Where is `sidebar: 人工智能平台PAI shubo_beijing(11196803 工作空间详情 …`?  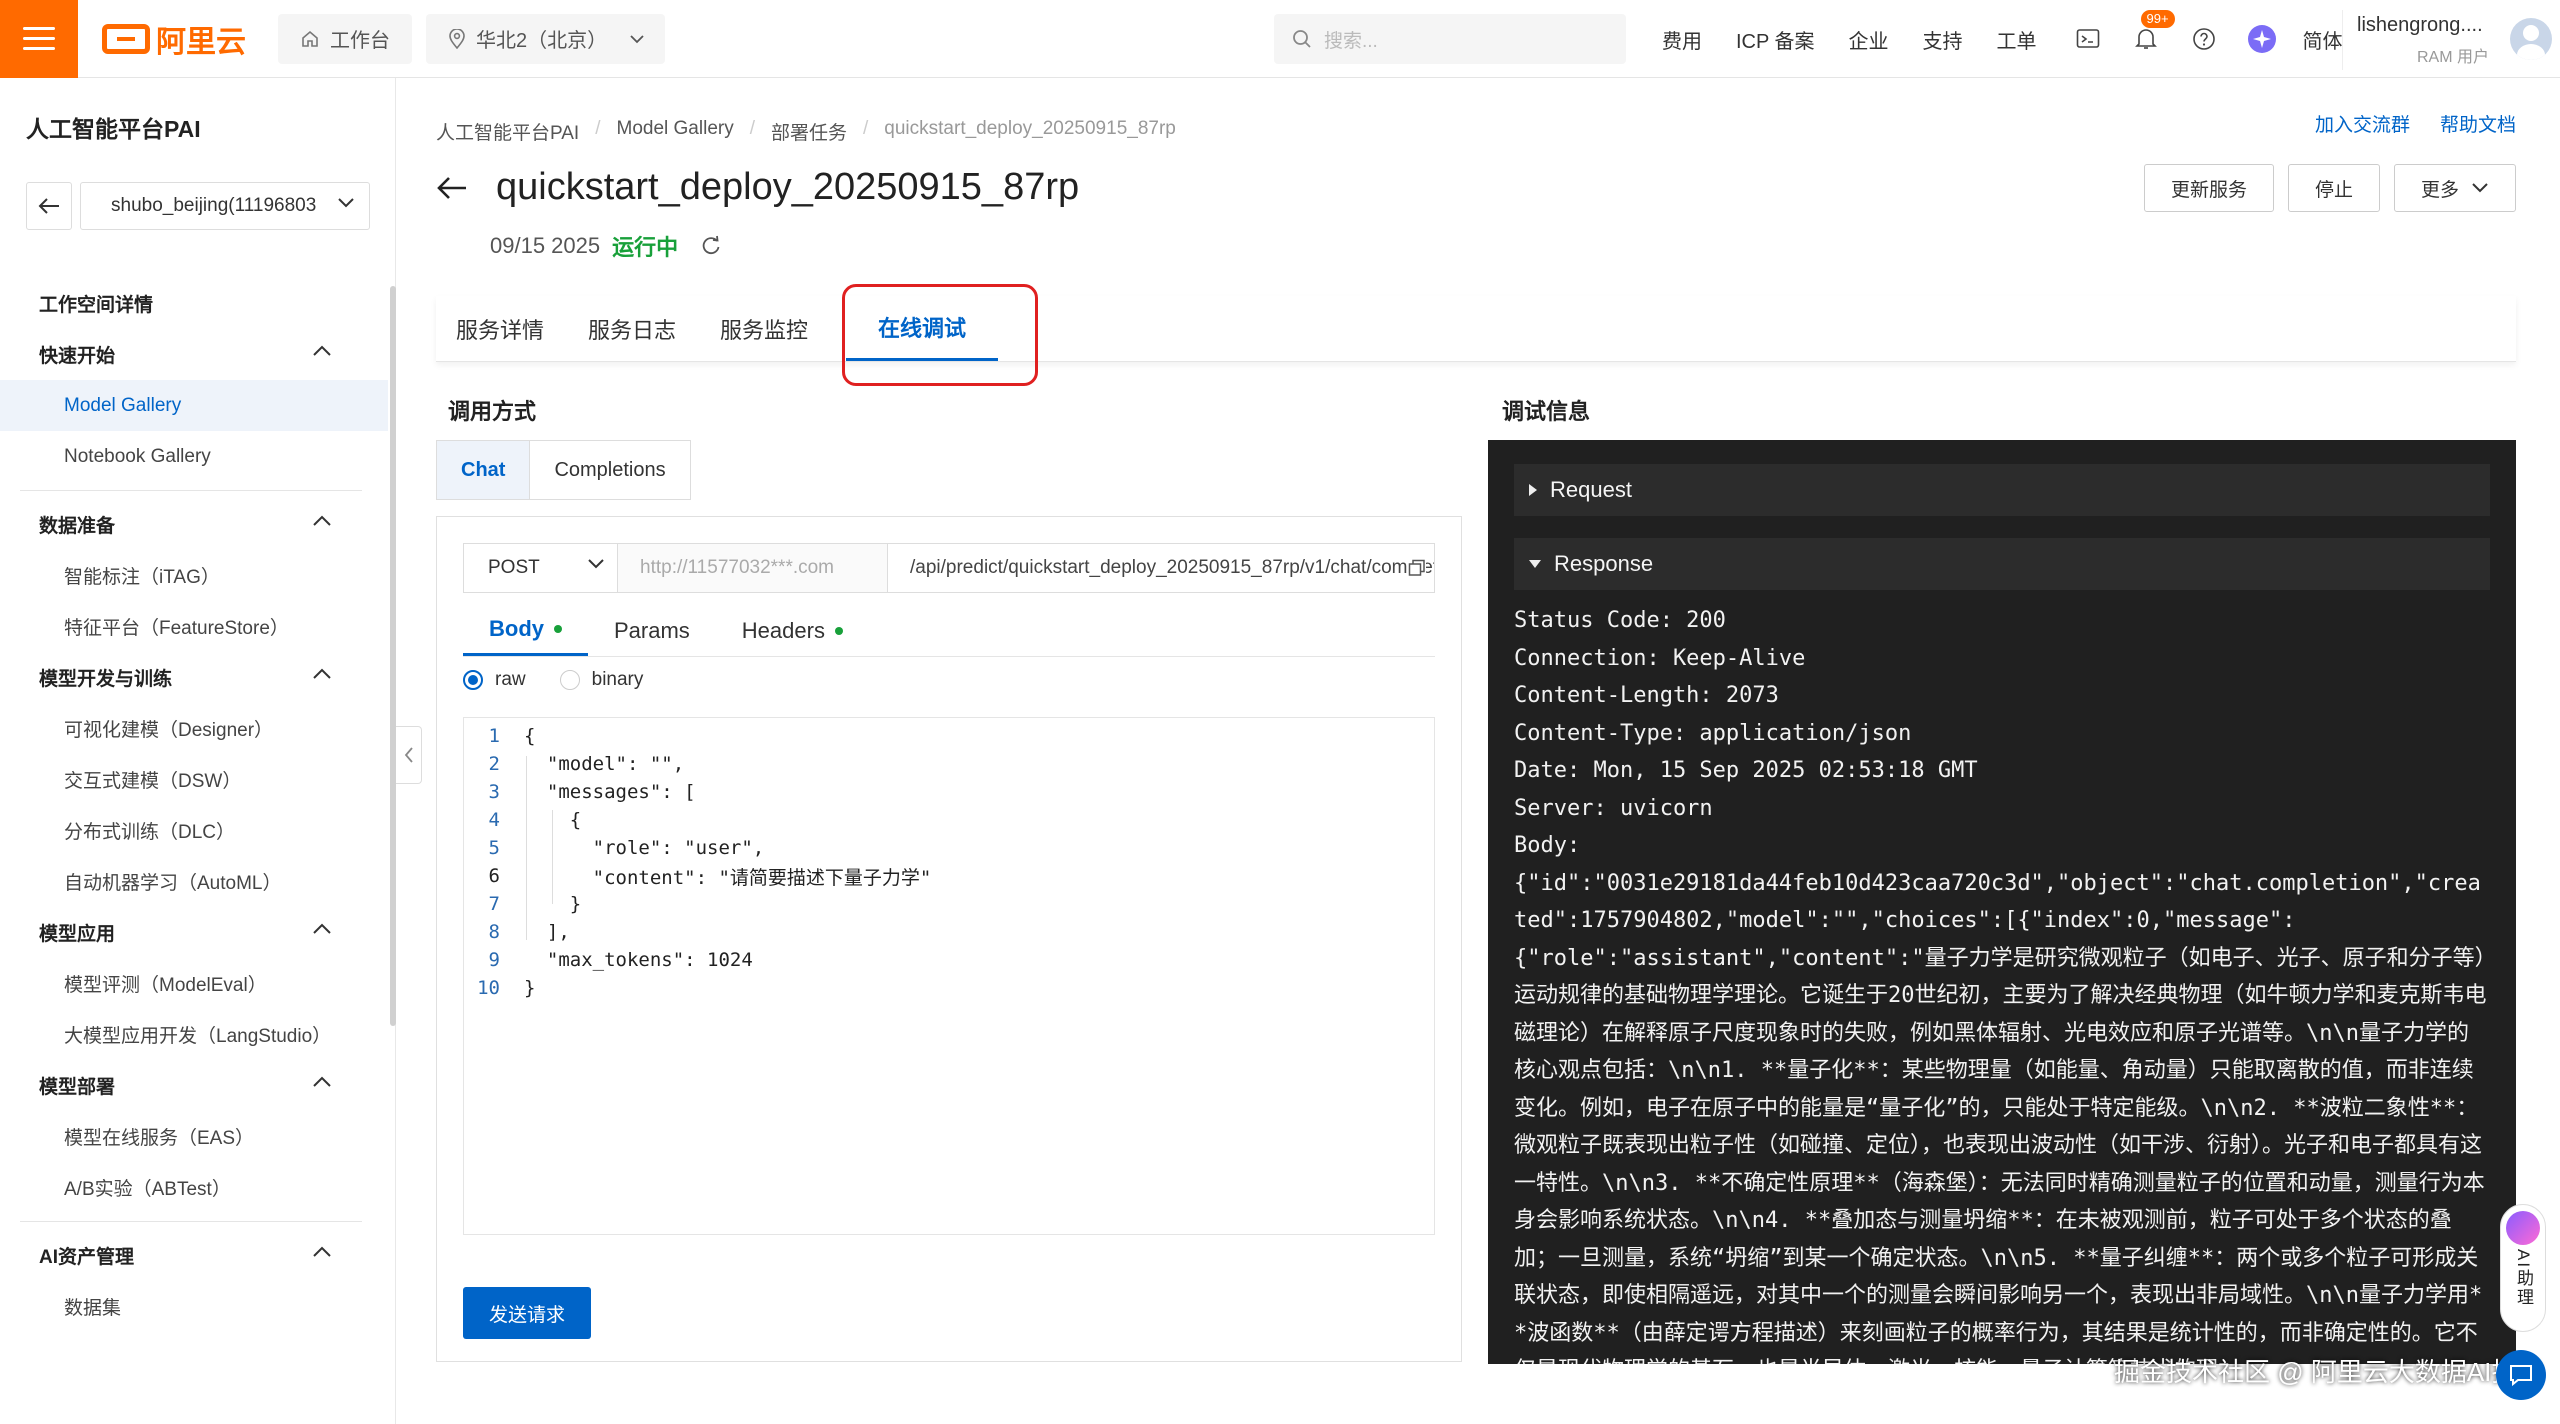 sidebar: 人工智能平台PAI shubo_beijing(11196803 工作空间详情 … is located at coordinates (198, 751).